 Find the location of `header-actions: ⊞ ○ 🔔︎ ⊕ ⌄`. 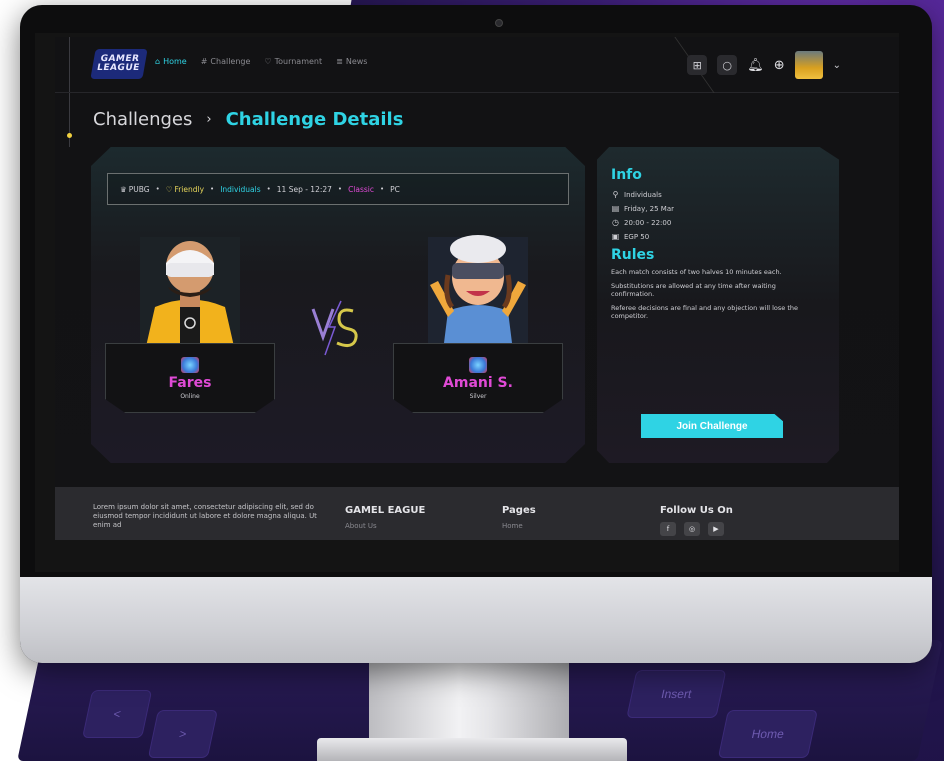

header-actions: ⊞ ○ 🔔︎ ⊕ ⌄ is located at coordinates (764, 65).